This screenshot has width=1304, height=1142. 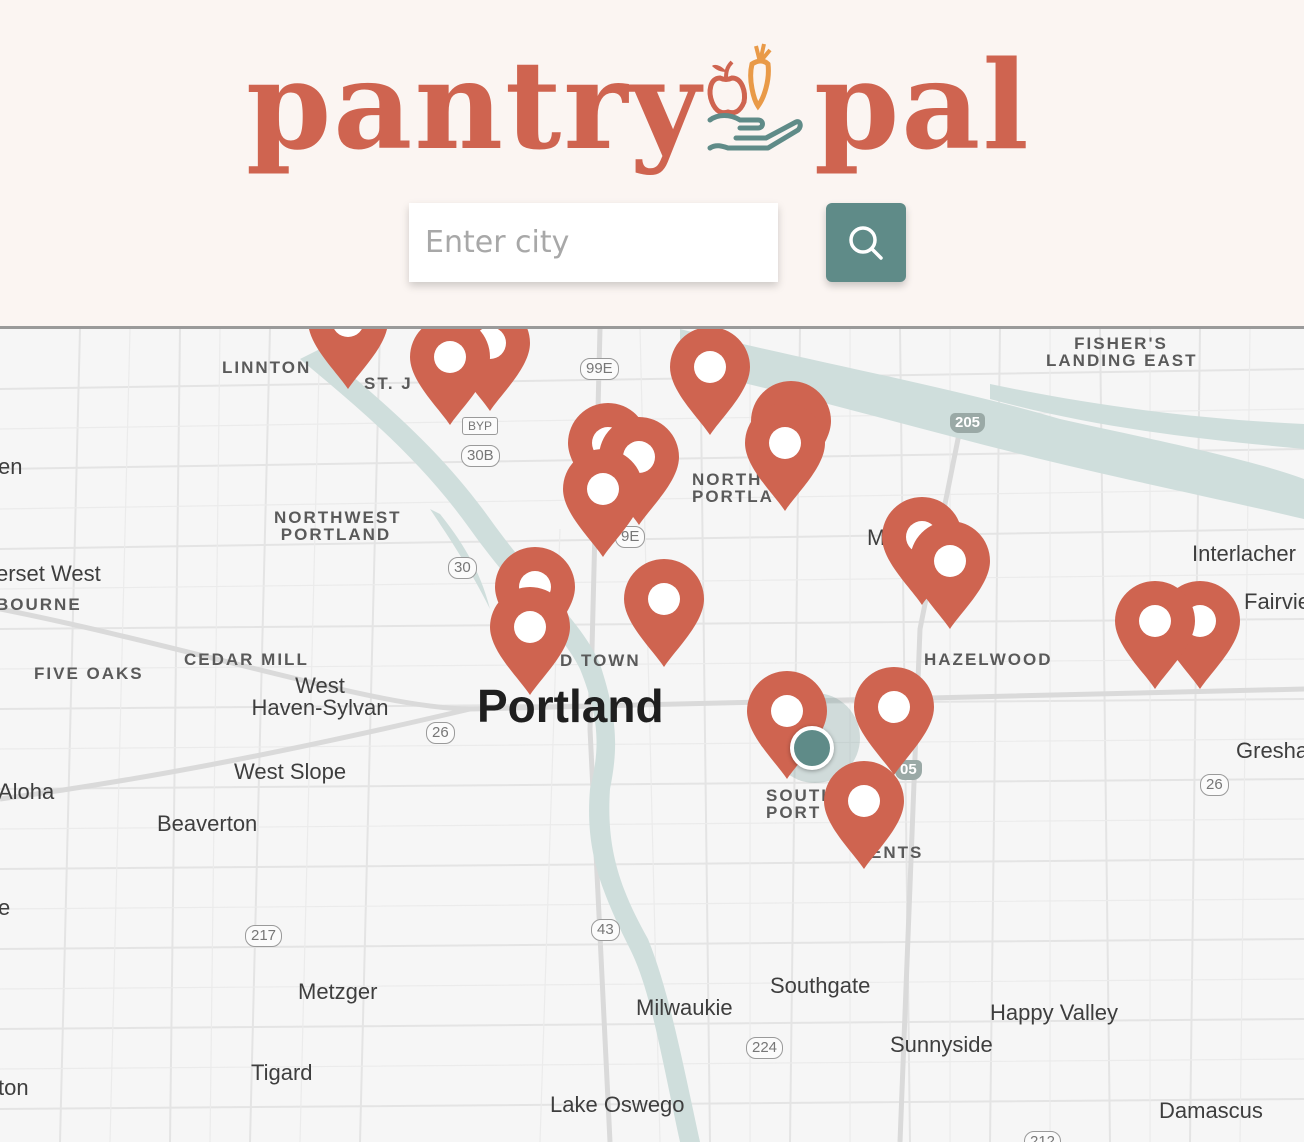 What do you see at coordinates (267, 367) in the screenshot?
I see `map-label-linnton: LINNTON` at bounding box center [267, 367].